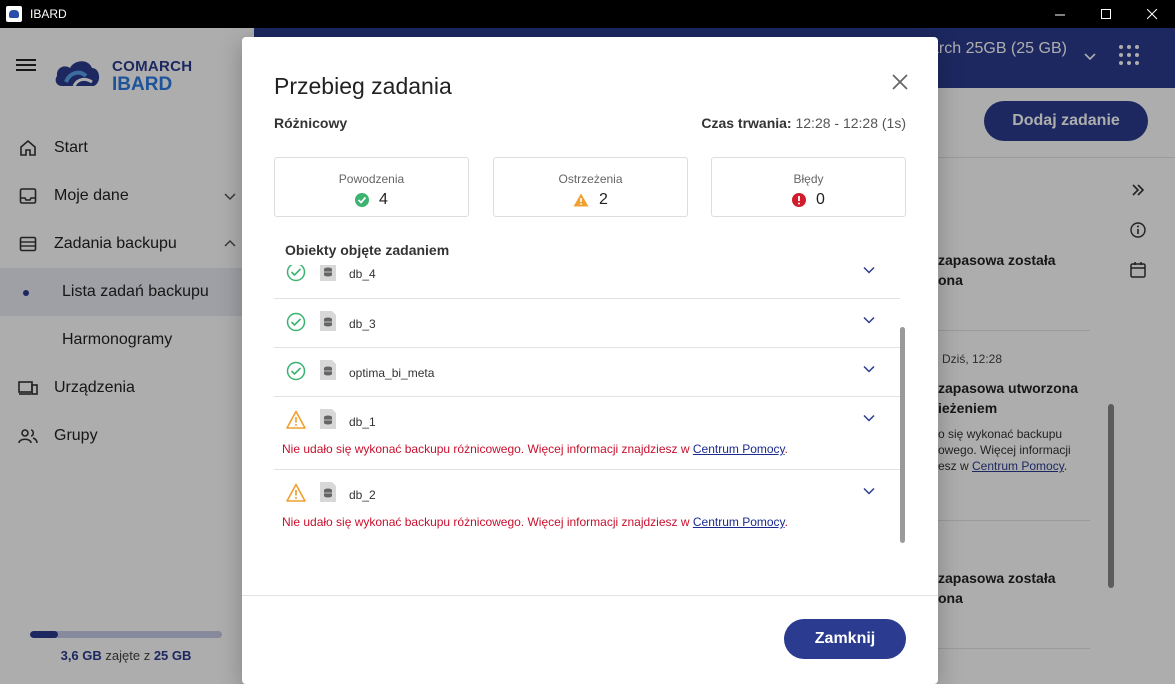 This screenshot has height=684, width=1175. I want to click on window-titlebar: IBARD, so click(587, 14).